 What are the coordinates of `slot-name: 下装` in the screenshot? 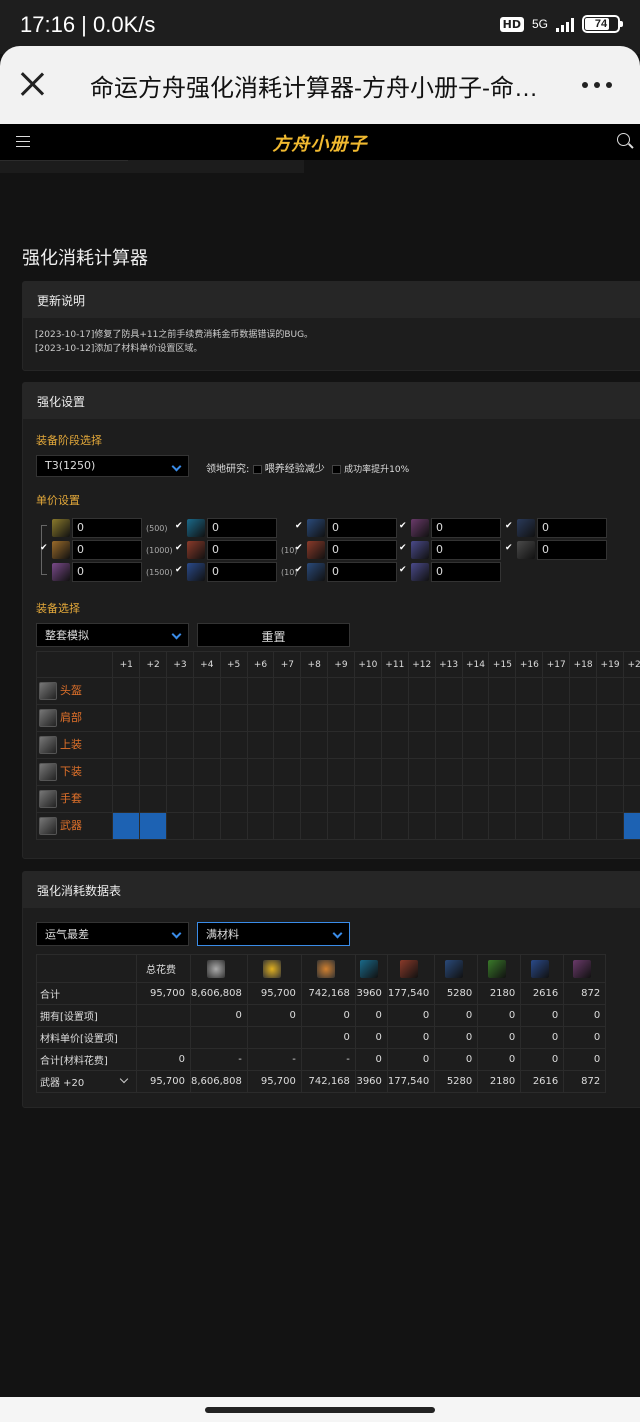 It's located at (74, 772).